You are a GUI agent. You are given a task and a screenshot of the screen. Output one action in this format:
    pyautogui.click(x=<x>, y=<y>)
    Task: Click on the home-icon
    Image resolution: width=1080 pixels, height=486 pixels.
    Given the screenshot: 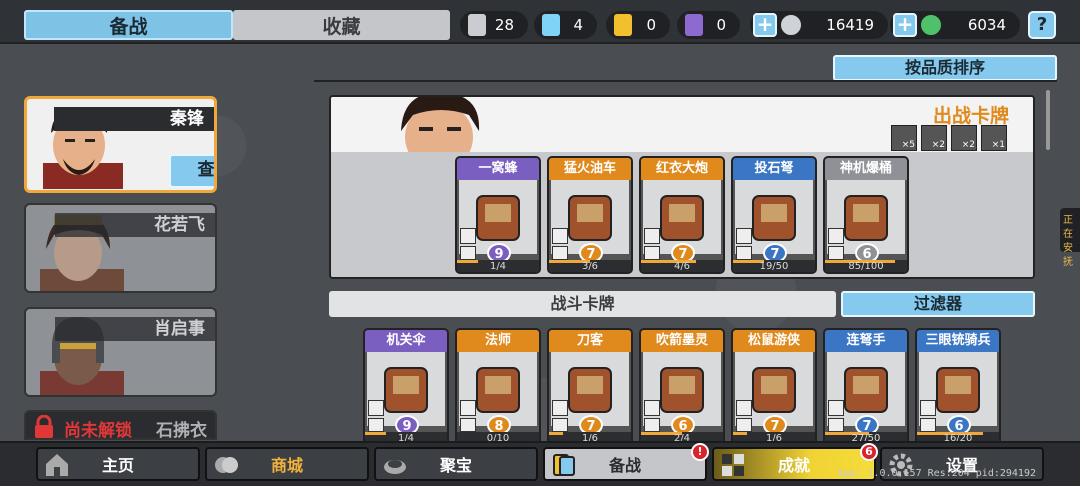 What is the action you would take?
    pyautogui.click(x=57, y=465)
    